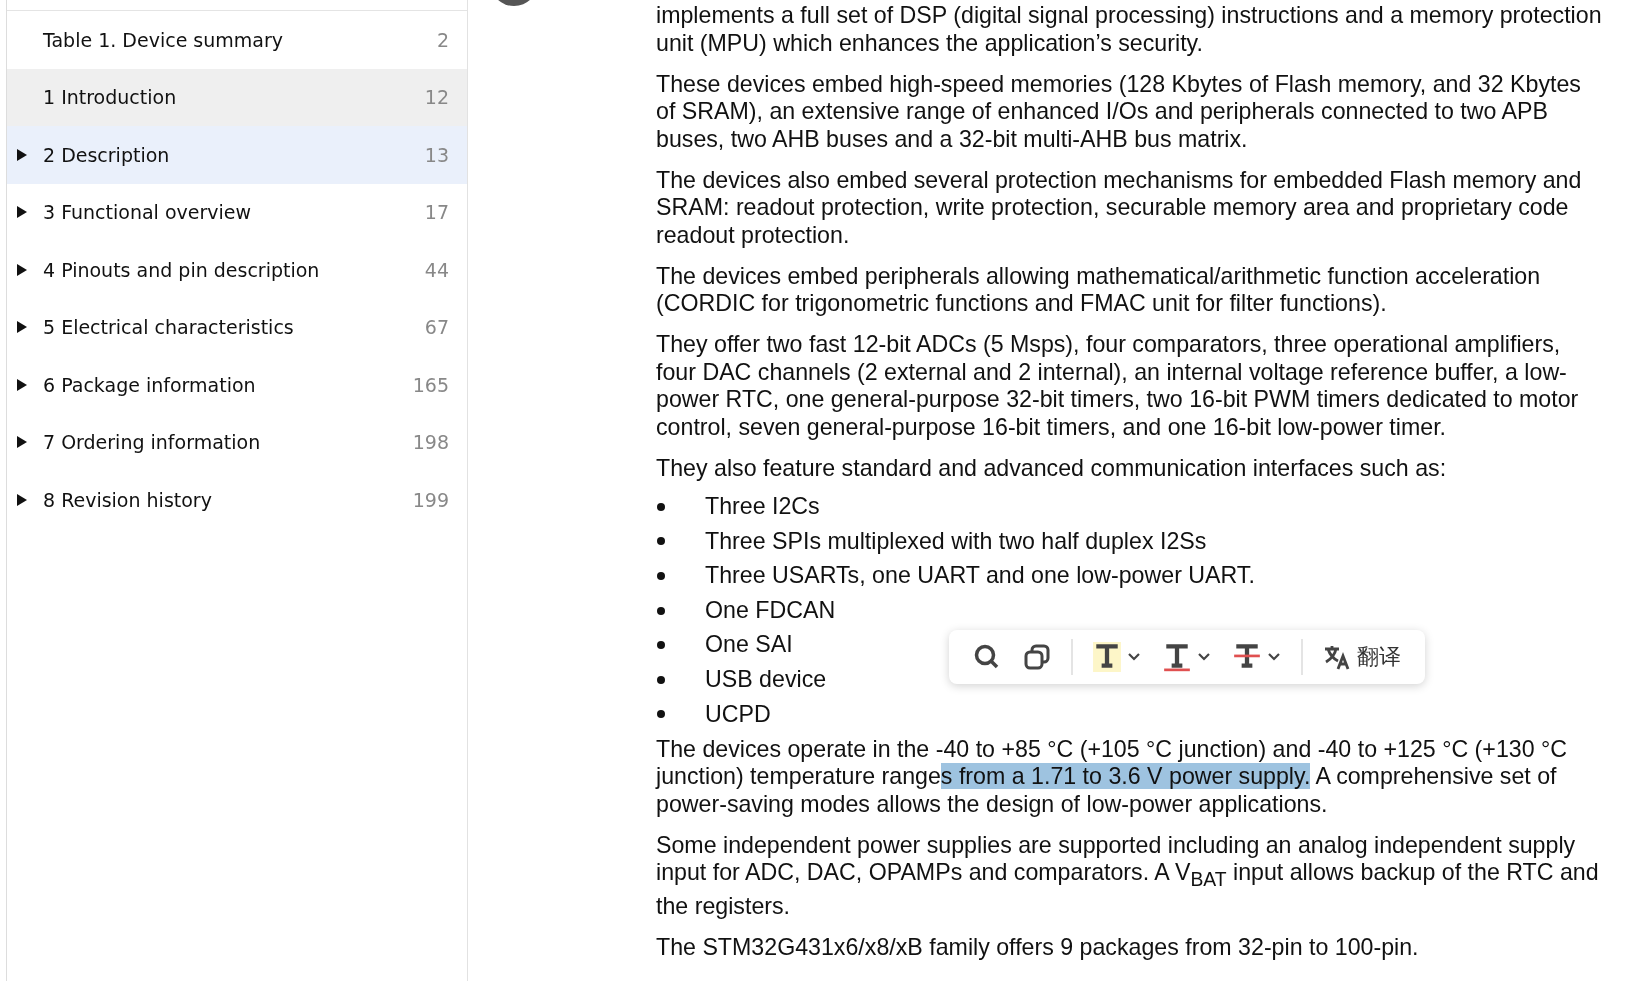 Image resolution: width=1627 pixels, height=981 pixels. What do you see at coordinates (237, 155) in the screenshot?
I see `outline-item: 2 Description 13` at bounding box center [237, 155].